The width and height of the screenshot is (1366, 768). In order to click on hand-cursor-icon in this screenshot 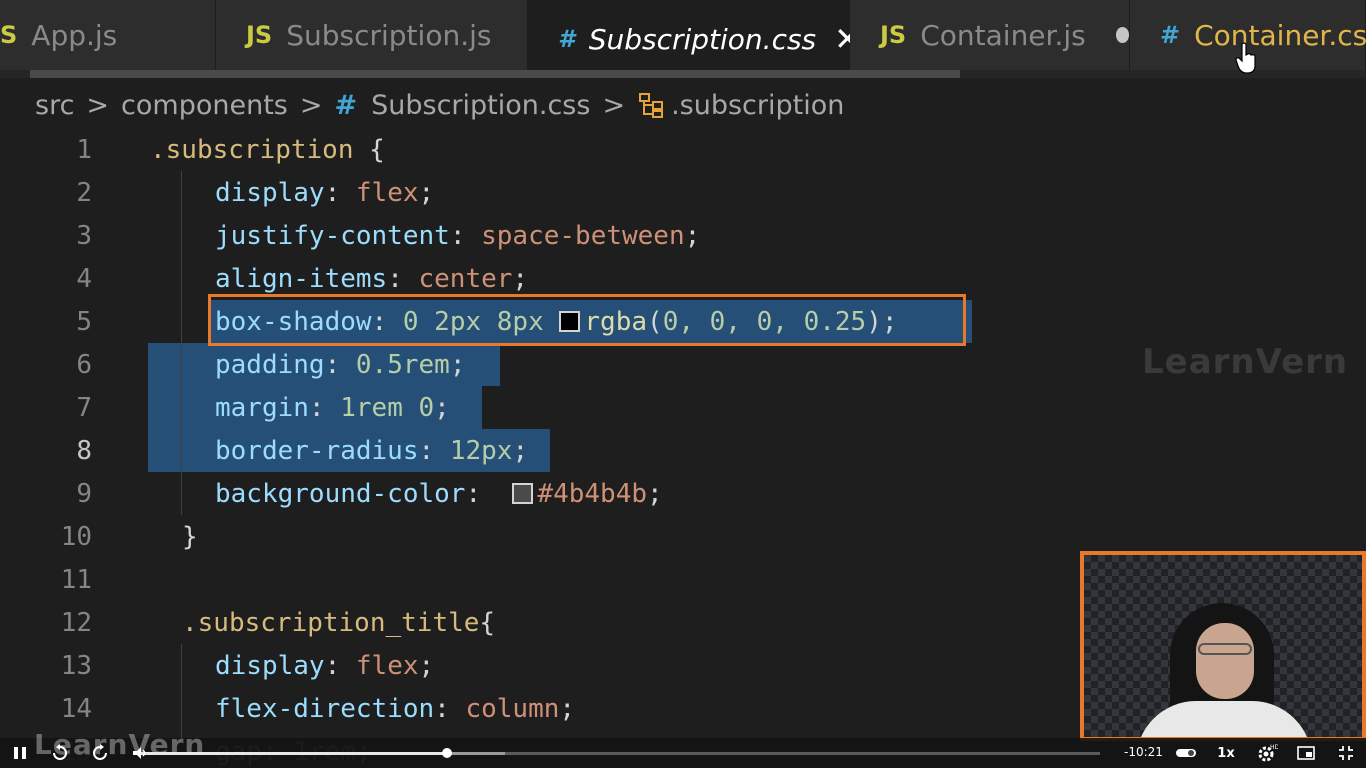, I will do `click(1245, 58)`.